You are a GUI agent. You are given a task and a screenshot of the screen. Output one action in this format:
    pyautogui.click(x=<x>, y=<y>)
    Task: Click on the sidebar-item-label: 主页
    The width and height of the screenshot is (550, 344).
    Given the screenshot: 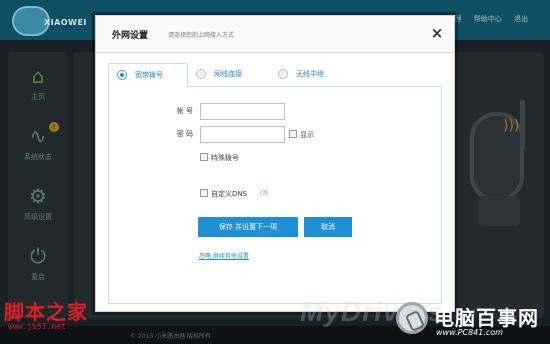 What is the action you would take?
    pyautogui.click(x=38, y=97)
    